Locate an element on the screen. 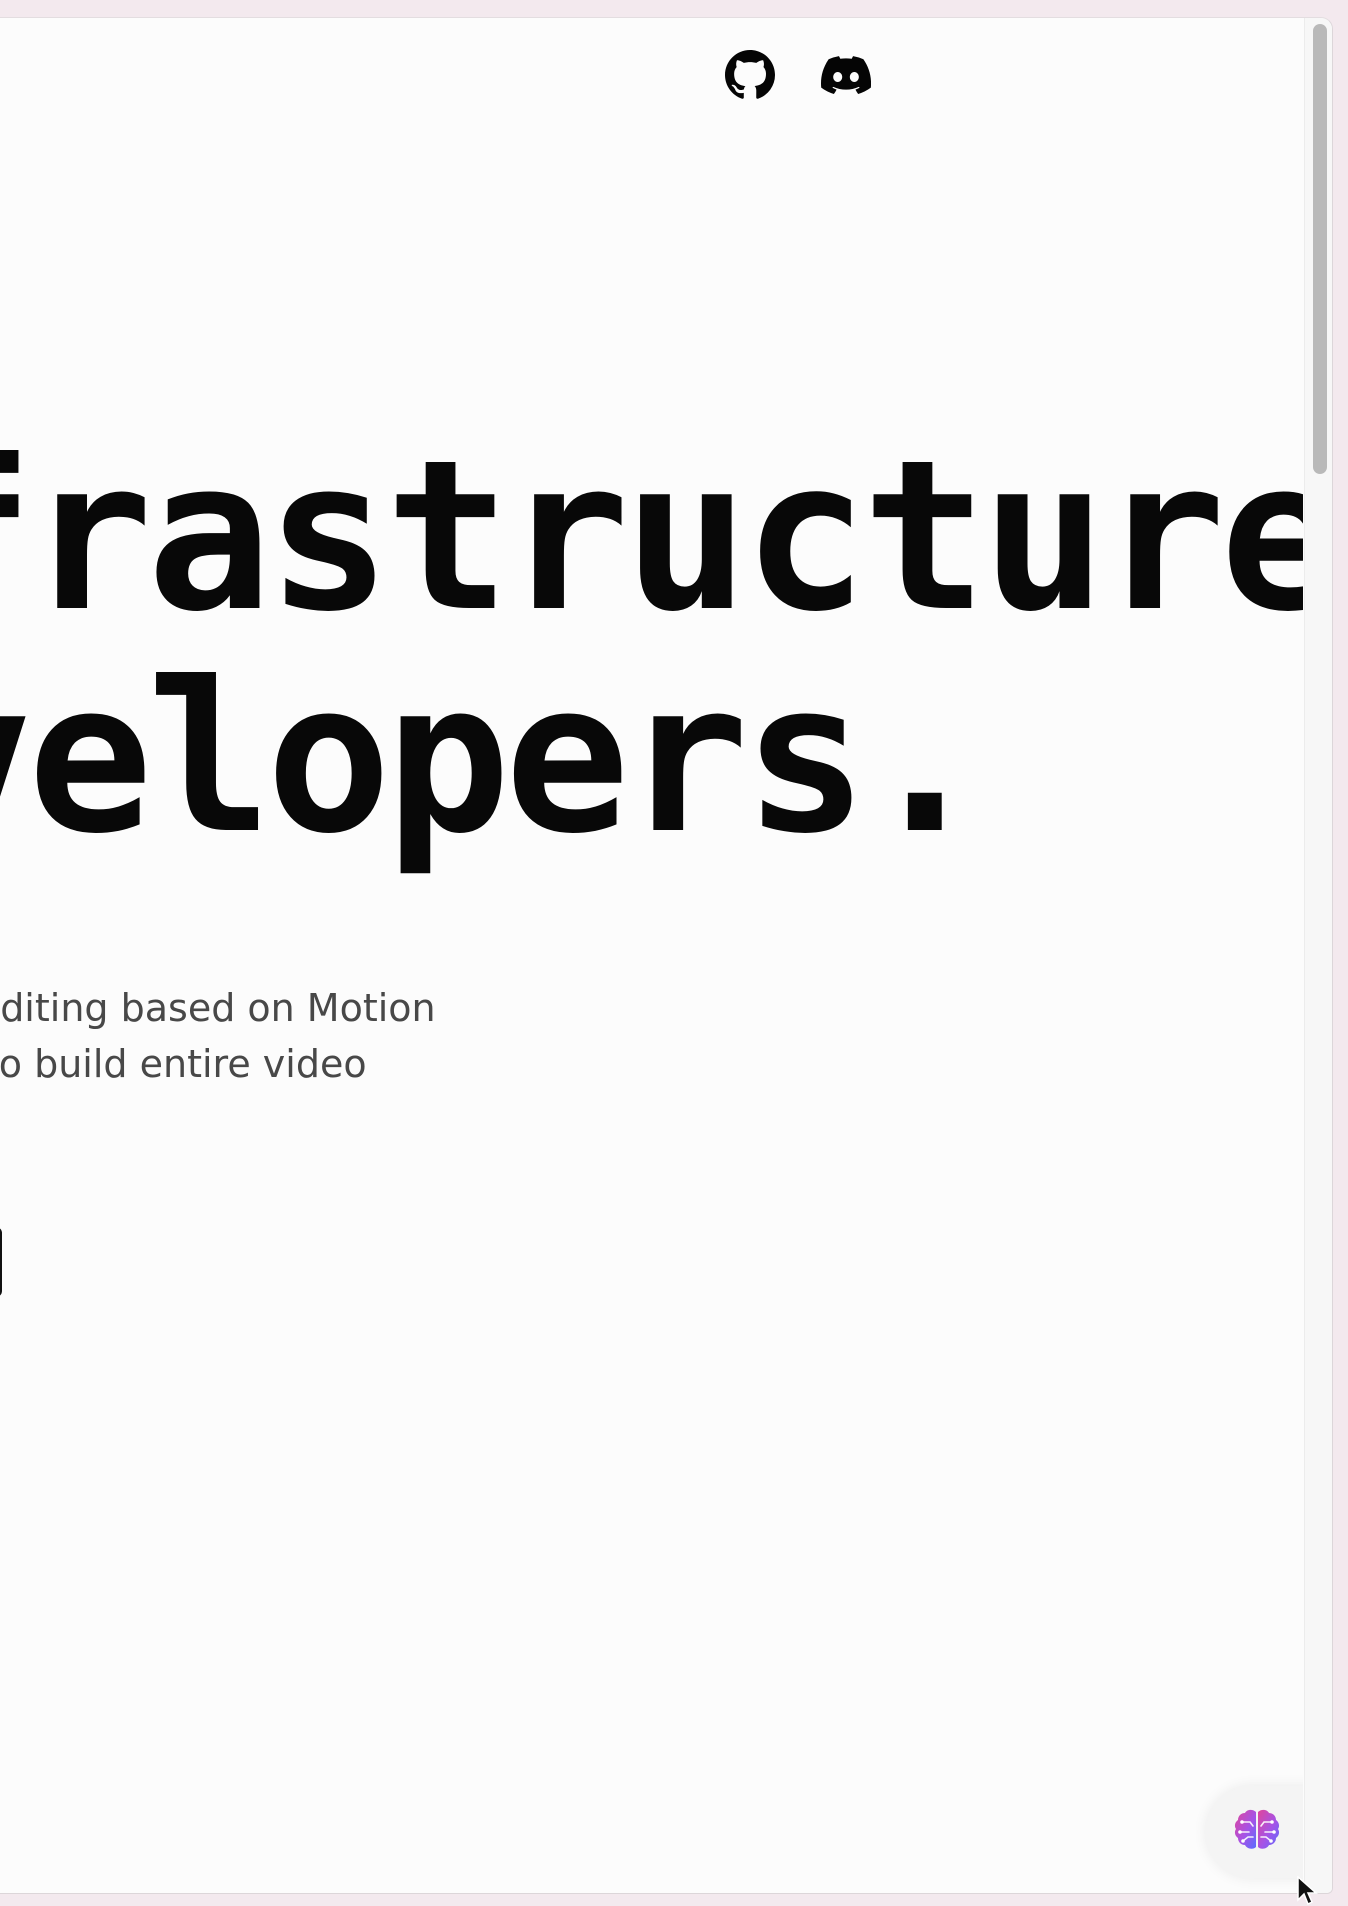 This screenshot has width=1348, height=1906. scrollbar-thumb is located at coordinates (1320, 249).